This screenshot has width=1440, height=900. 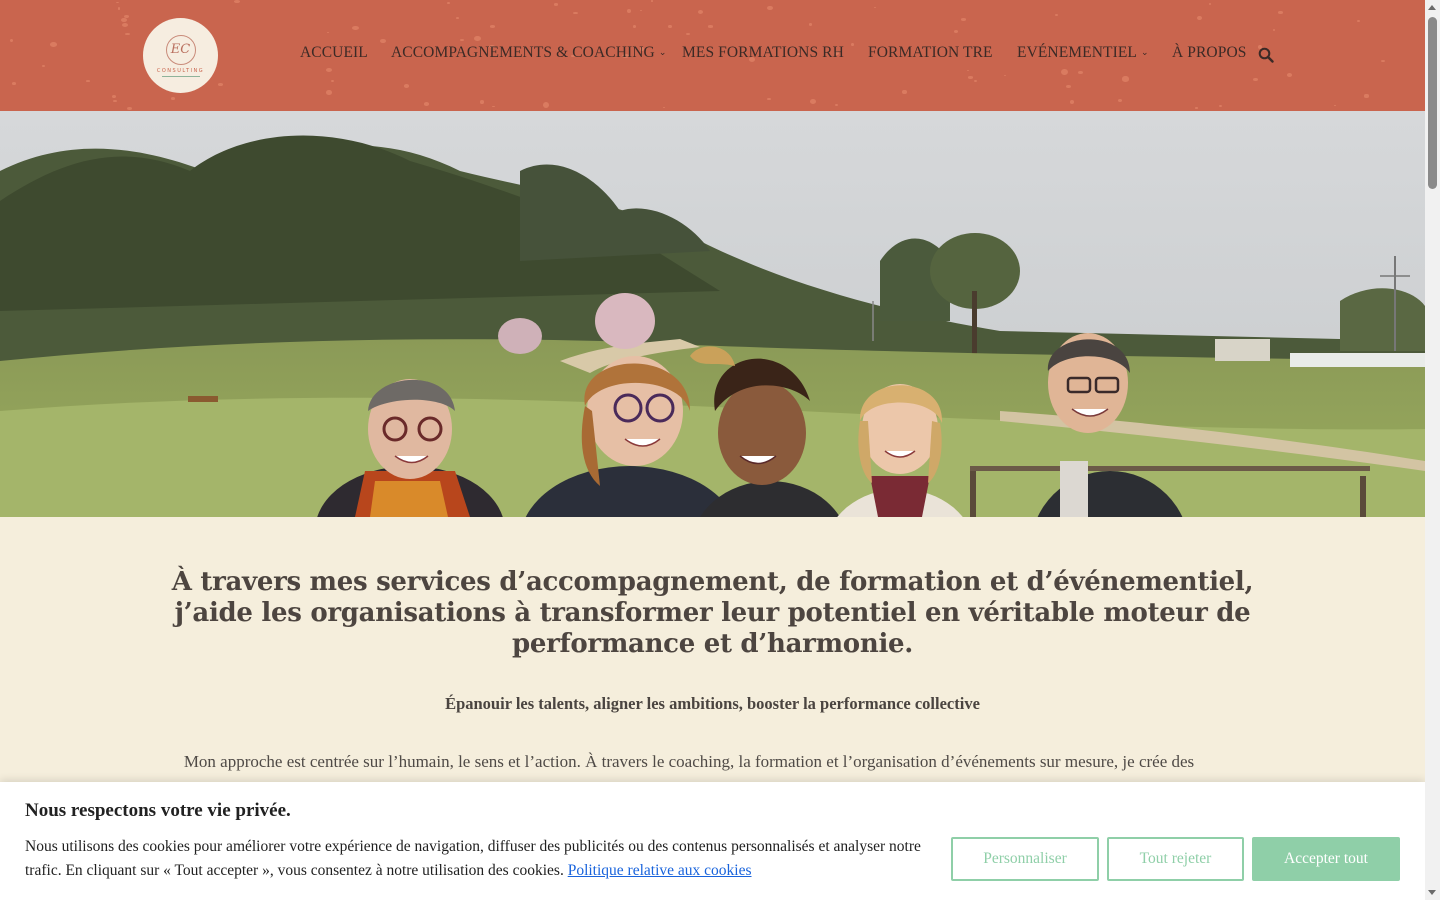 I want to click on logo-text: CONSULTING, so click(x=180, y=70).